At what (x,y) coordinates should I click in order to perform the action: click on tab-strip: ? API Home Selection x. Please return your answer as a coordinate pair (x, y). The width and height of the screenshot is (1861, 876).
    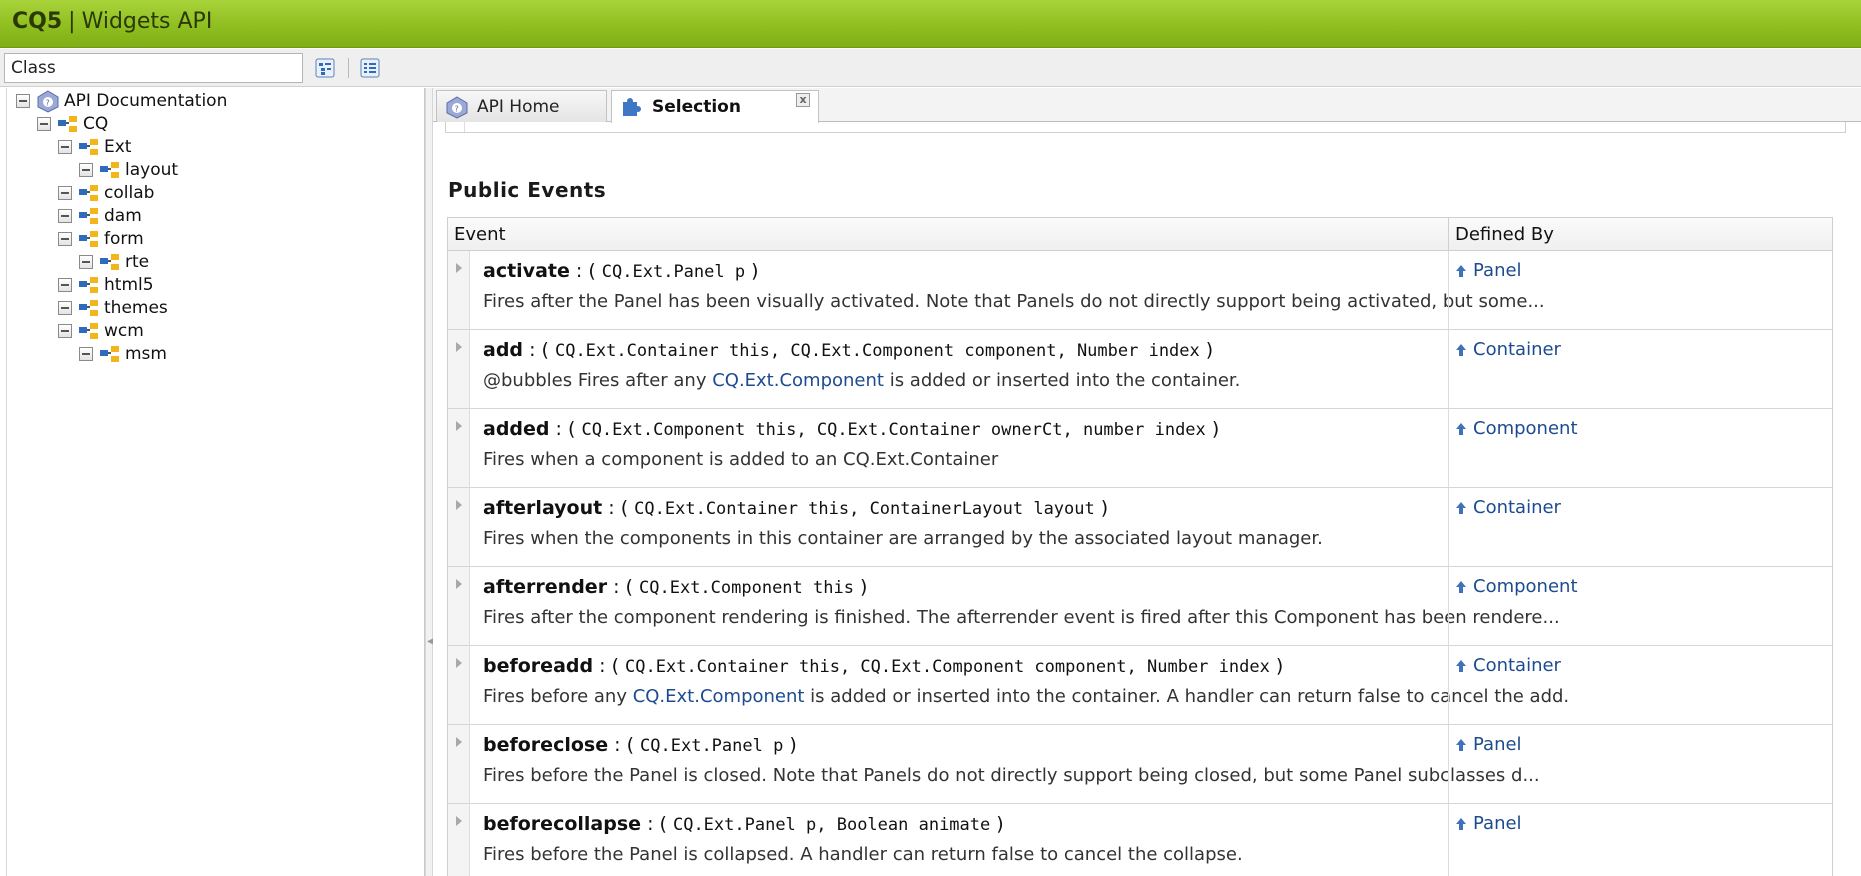
    Looking at the image, I should click on (1147, 105).